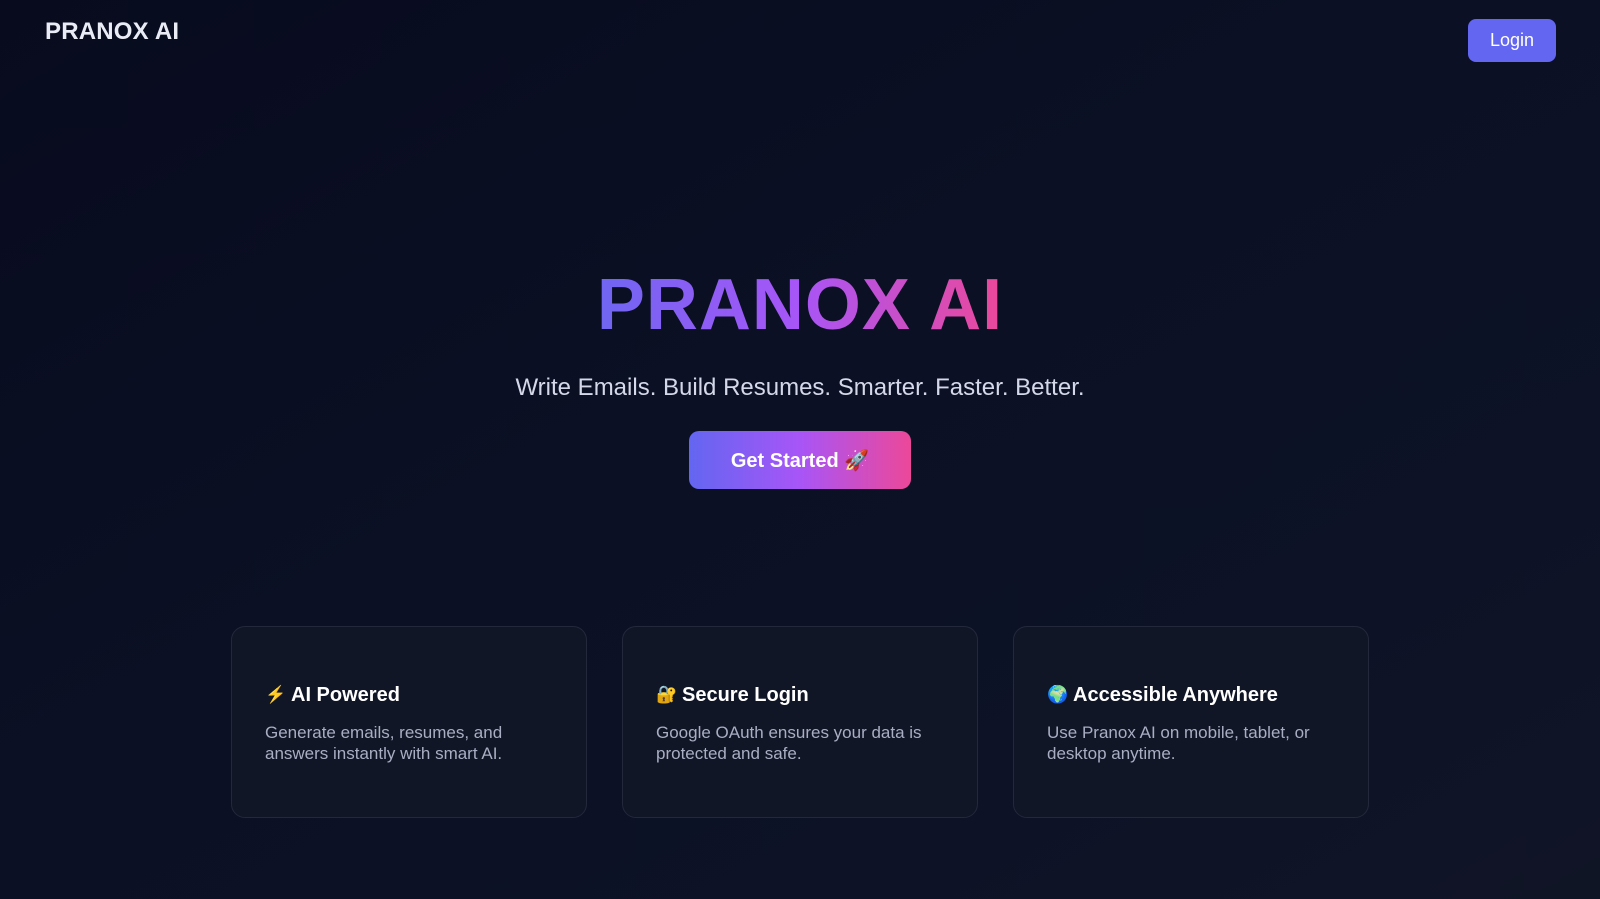  I want to click on hero-title: PRANOX AI, so click(800, 305).